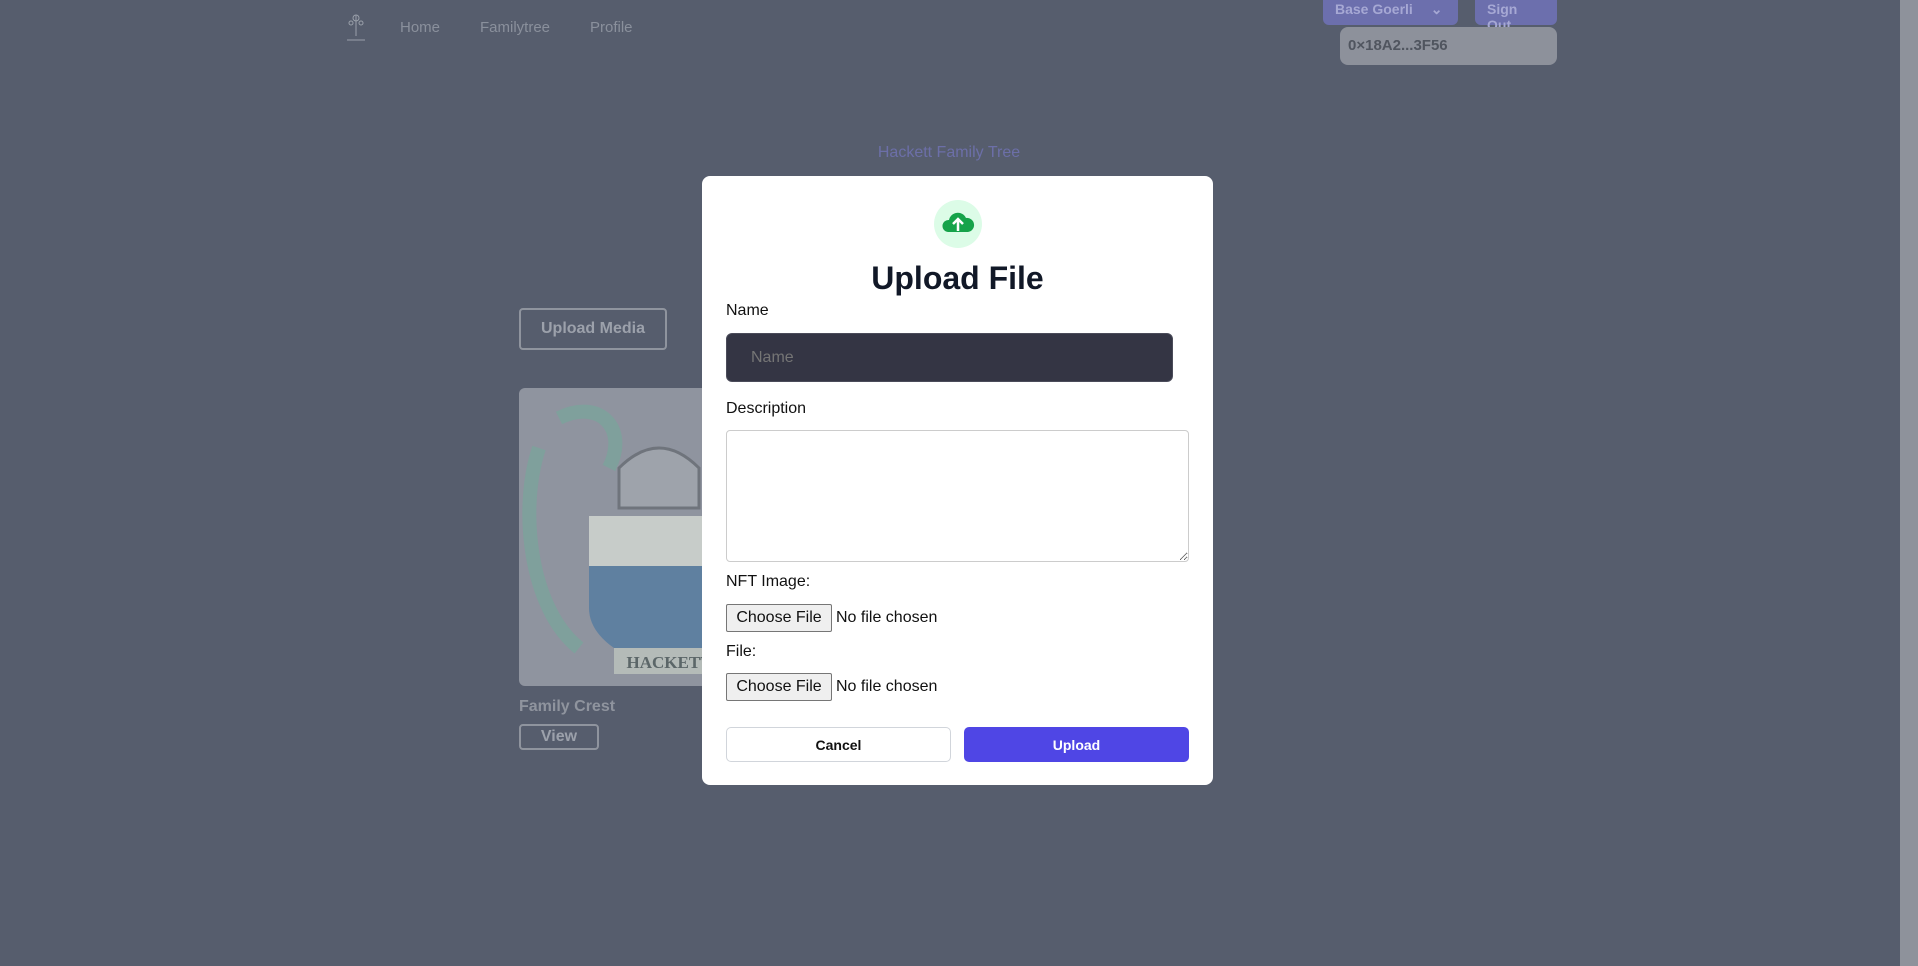 This screenshot has height=966, width=1918. What do you see at coordinates (1436, 9) in the screenshot?
I see `chevron-down-icon: ⌄` at bounding box center [1436, 9].